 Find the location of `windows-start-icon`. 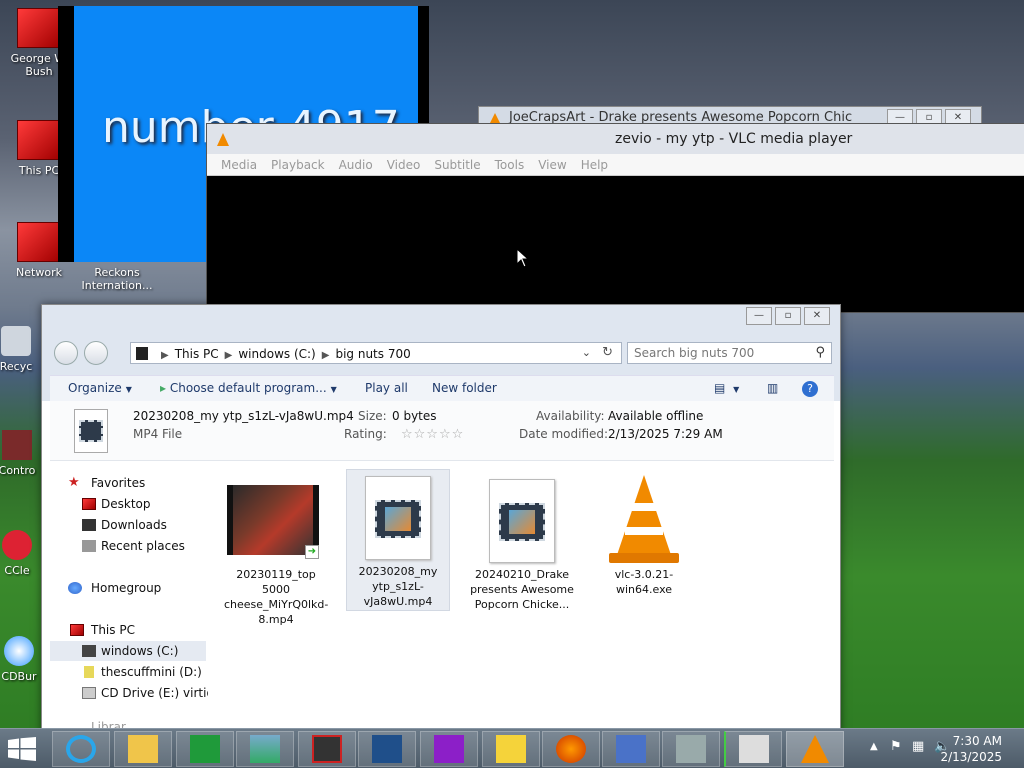

windows-start-icon is located at coordinates (22, 749).